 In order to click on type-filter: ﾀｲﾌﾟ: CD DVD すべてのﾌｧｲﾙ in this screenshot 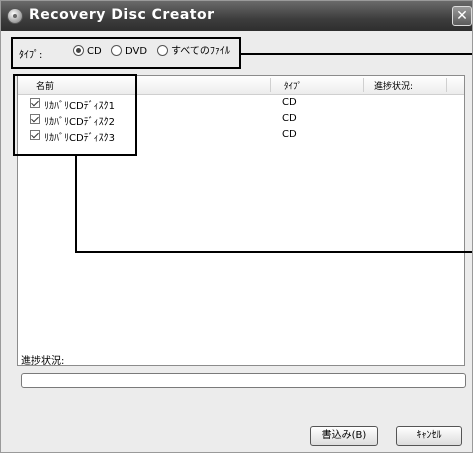, I will do `click(128, 53)`.